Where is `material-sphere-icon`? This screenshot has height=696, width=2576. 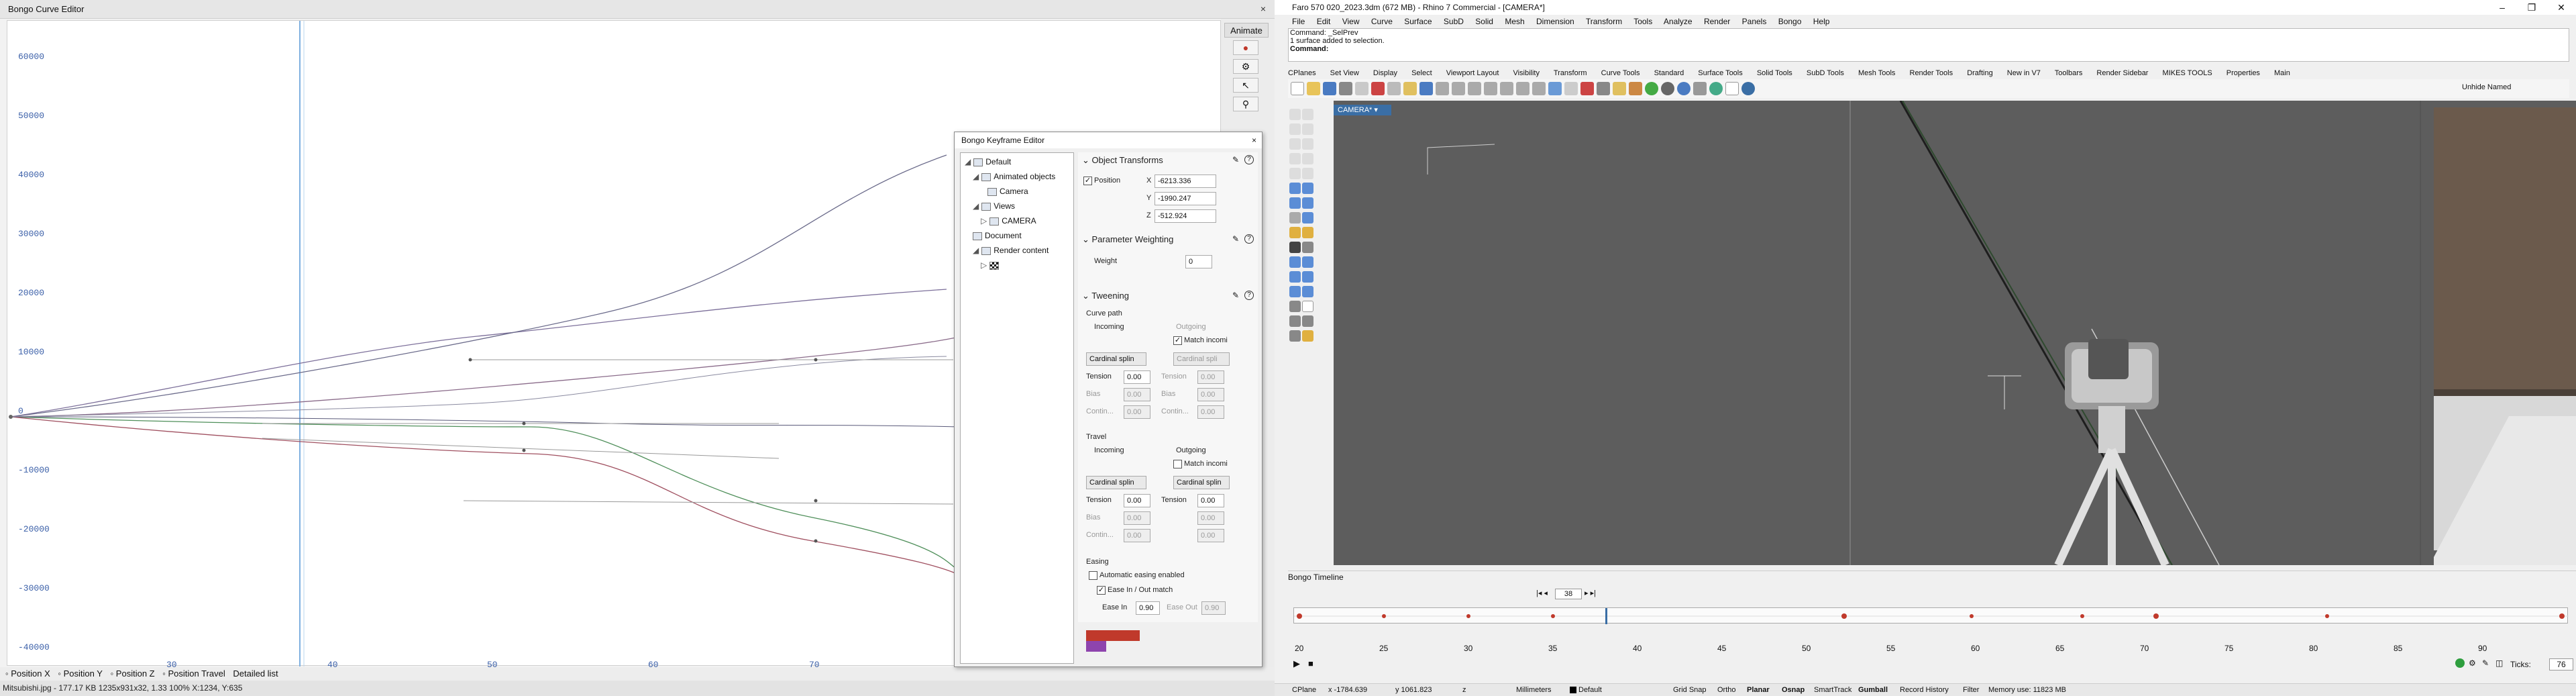
material-sphere-icon is located at coordinates (1683, 89).